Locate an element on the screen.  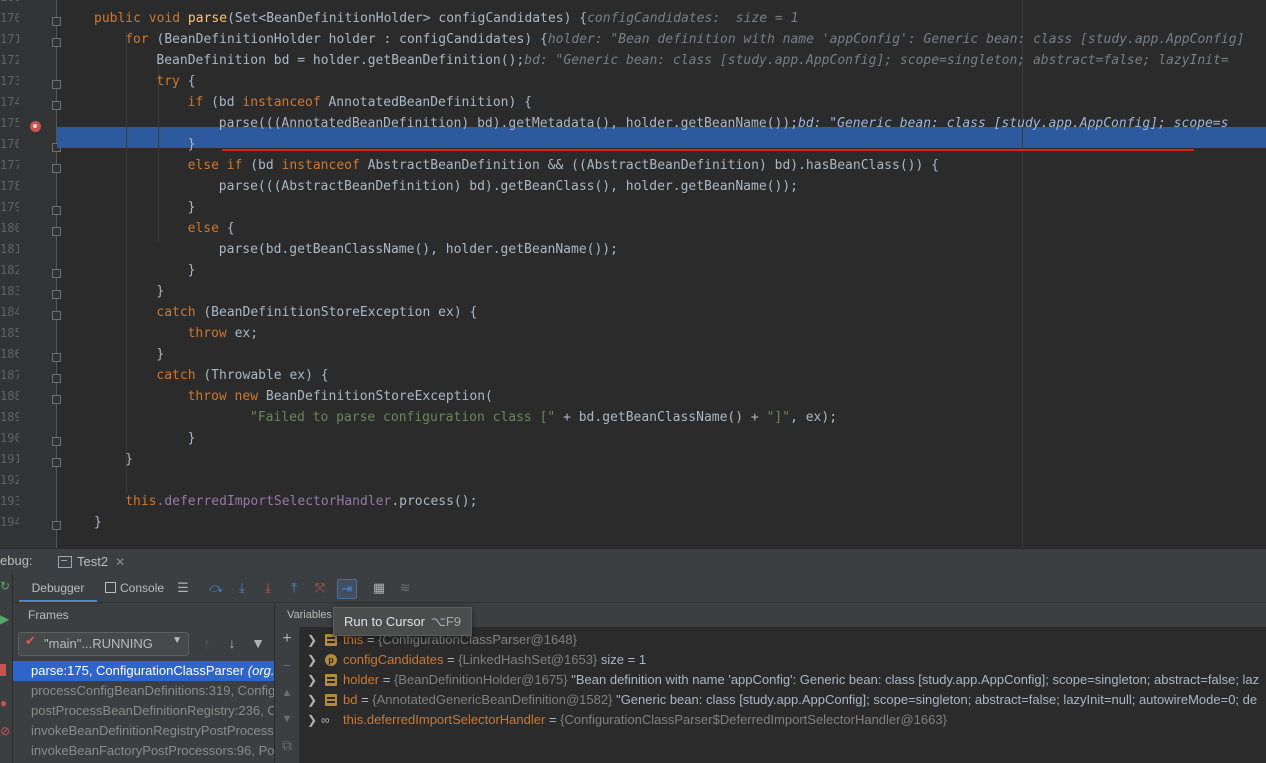
move-down-icon: ▼ is located at coordinates (287, 719).